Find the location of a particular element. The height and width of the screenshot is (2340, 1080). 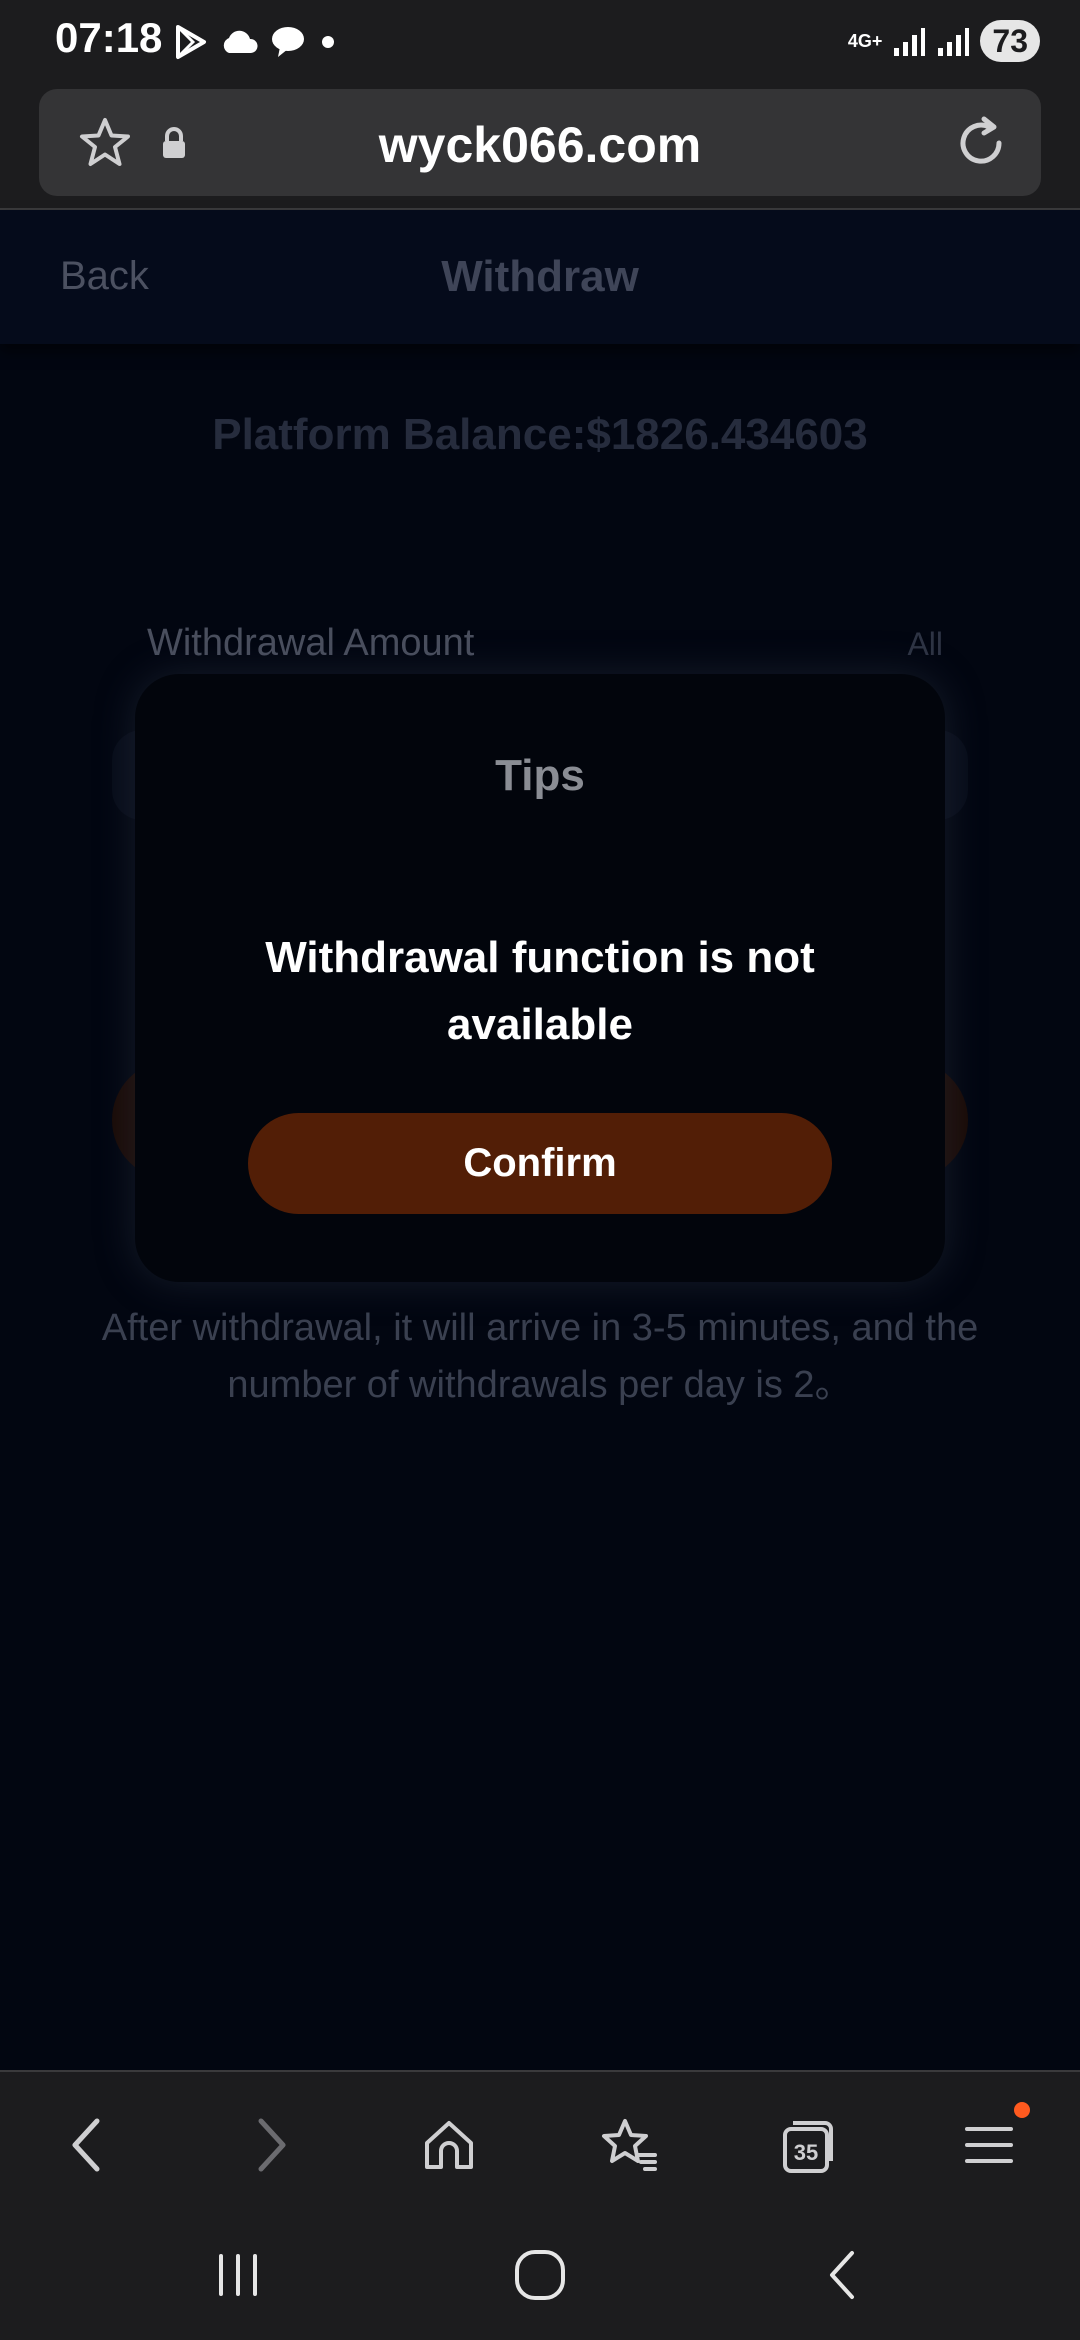

page-header: Back Withdraw is located at coordinates (540, 277).